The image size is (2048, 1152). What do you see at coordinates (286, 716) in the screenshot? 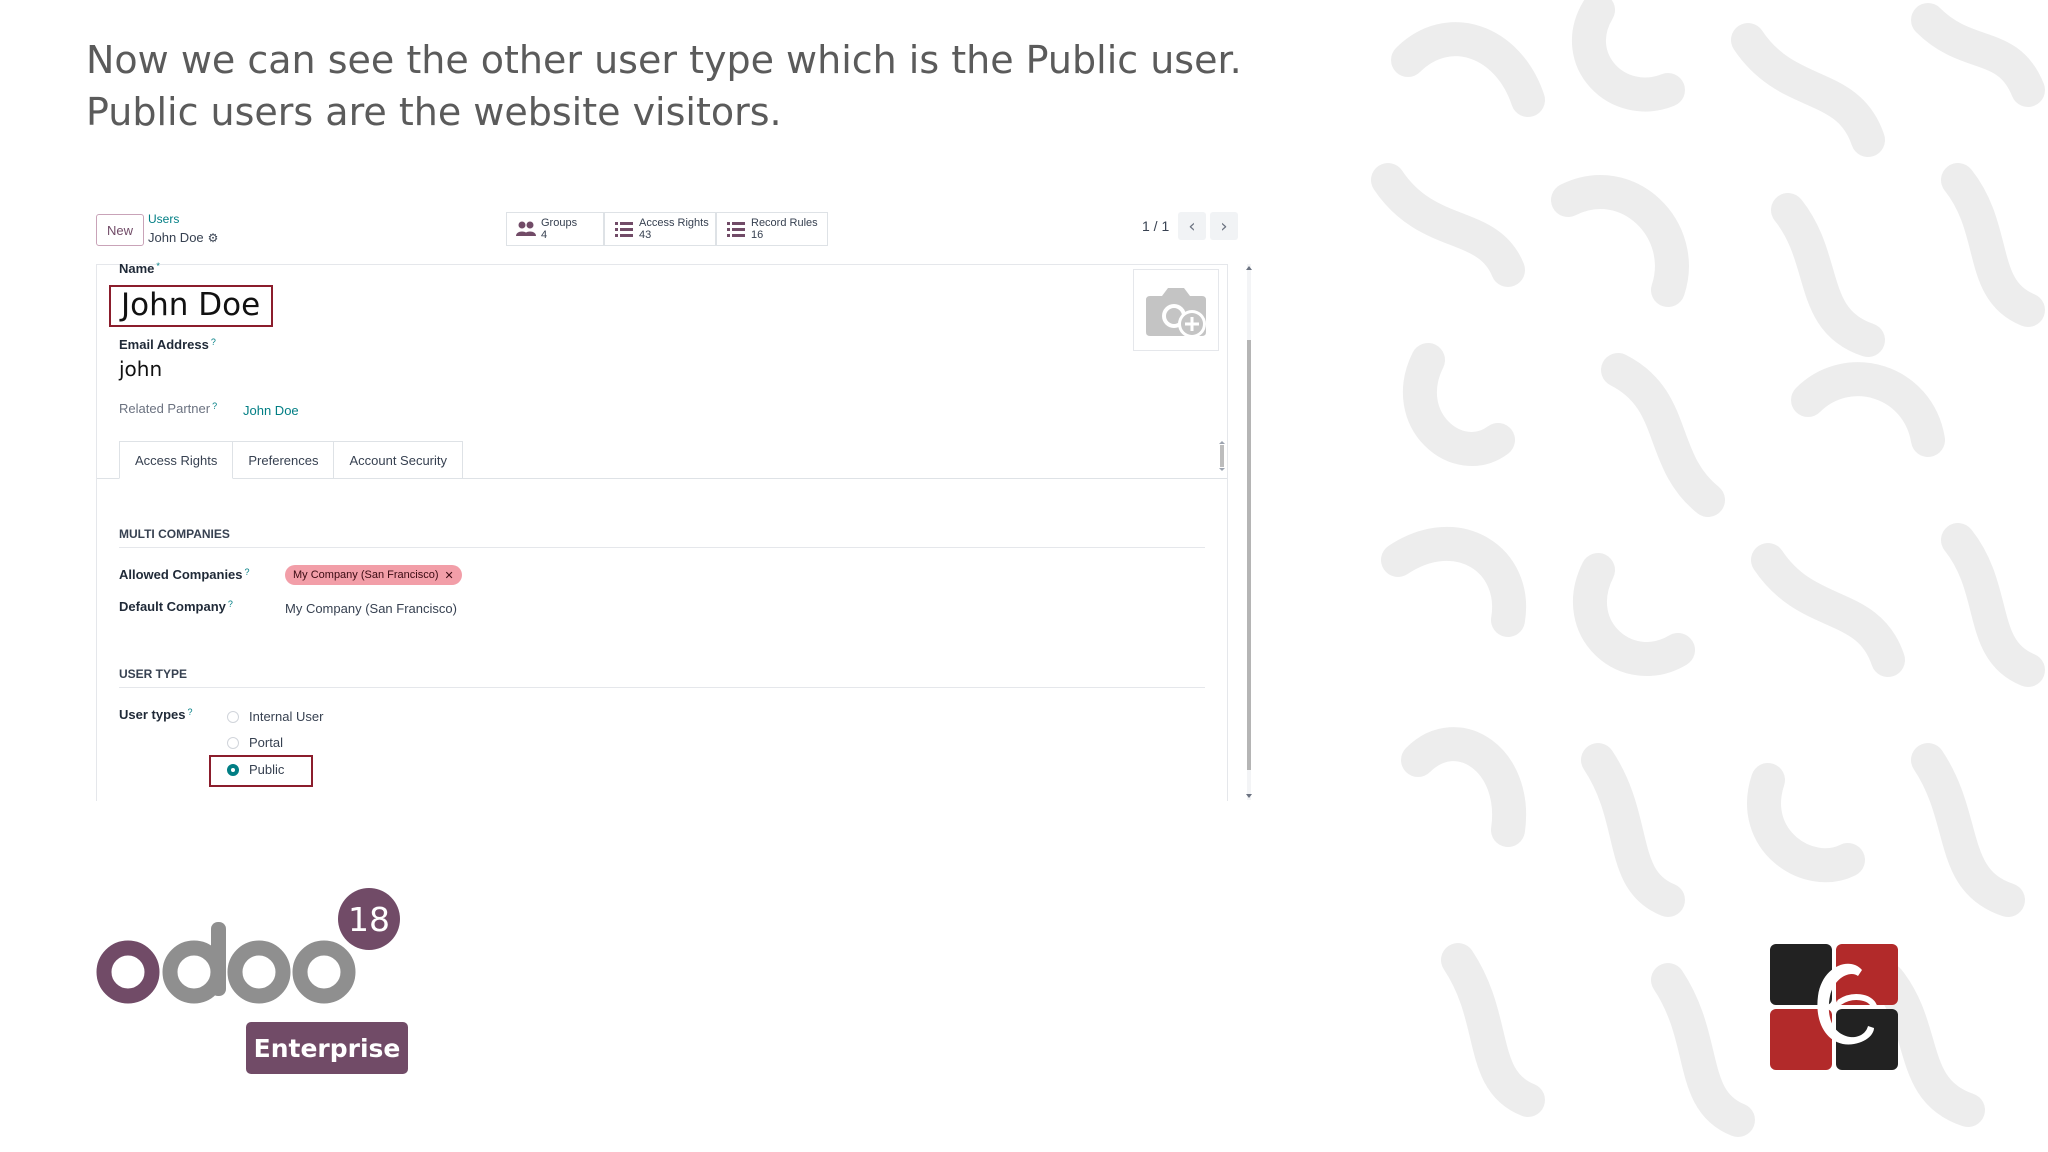
I see `radio-label: Internal User` at bounding box center [286, 716].